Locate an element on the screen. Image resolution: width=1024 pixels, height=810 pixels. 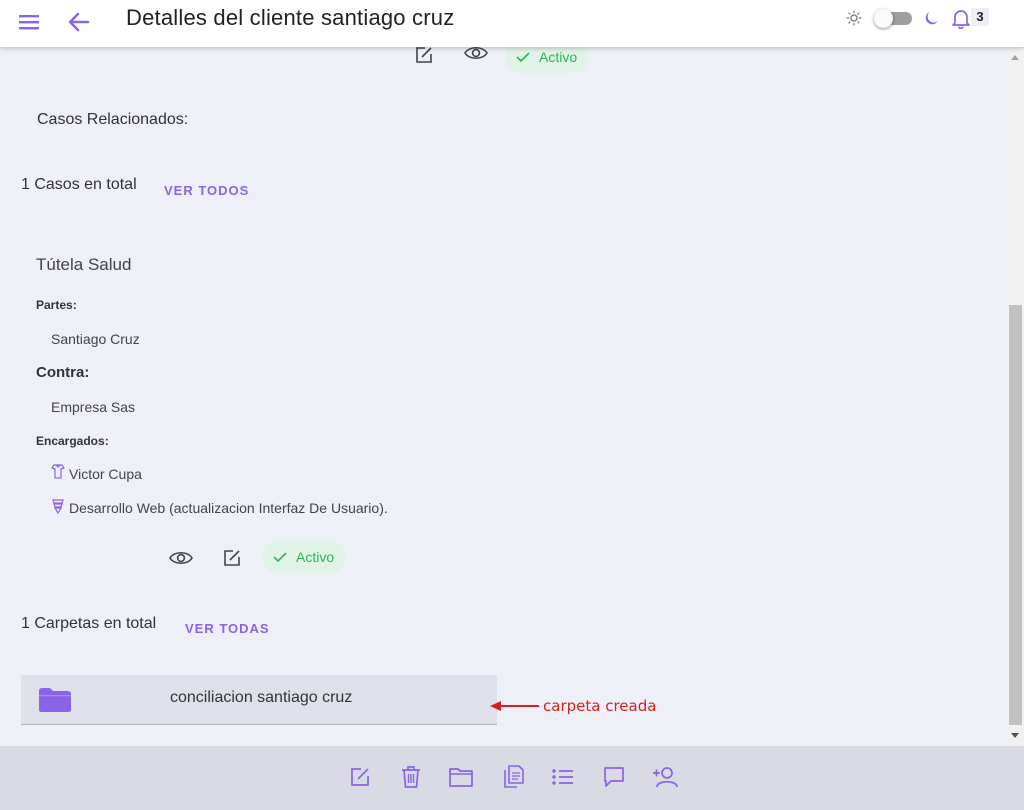
scroll-up-arrow is located at coordinates (1015, 57).